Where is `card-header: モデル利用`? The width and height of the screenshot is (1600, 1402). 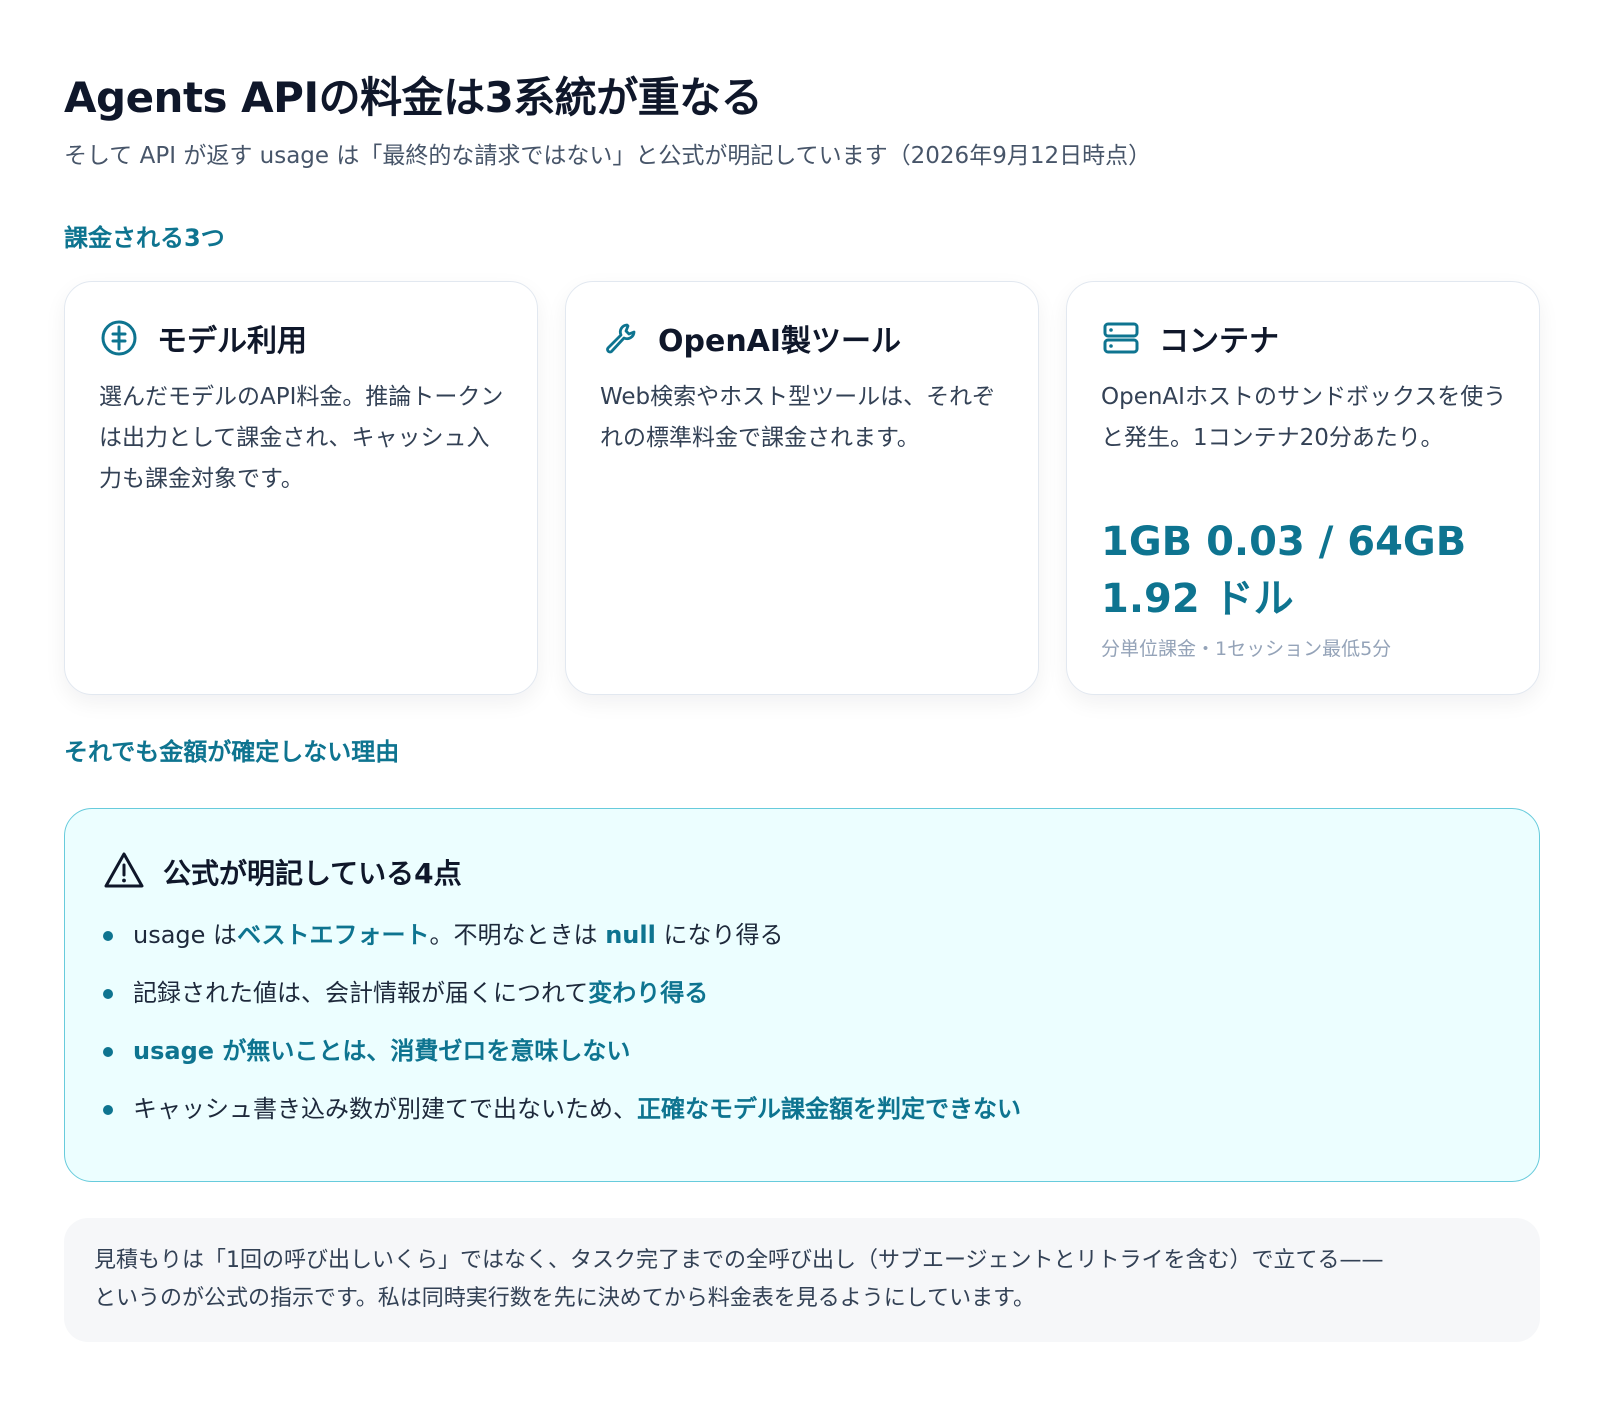
card-header: モデル利用 is located at coordinates (203, 338).